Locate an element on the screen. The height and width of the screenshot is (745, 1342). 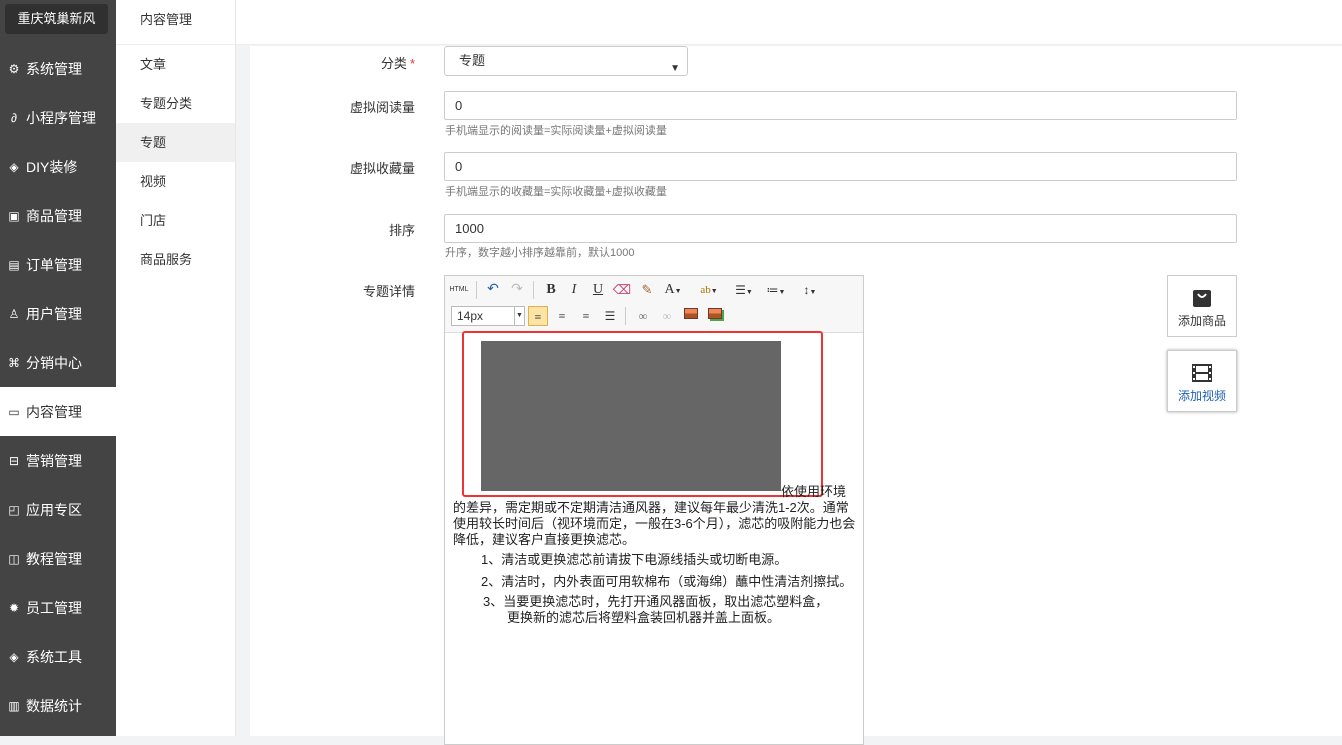
cog-icon: ✹ is located at coordinates (14, 607).